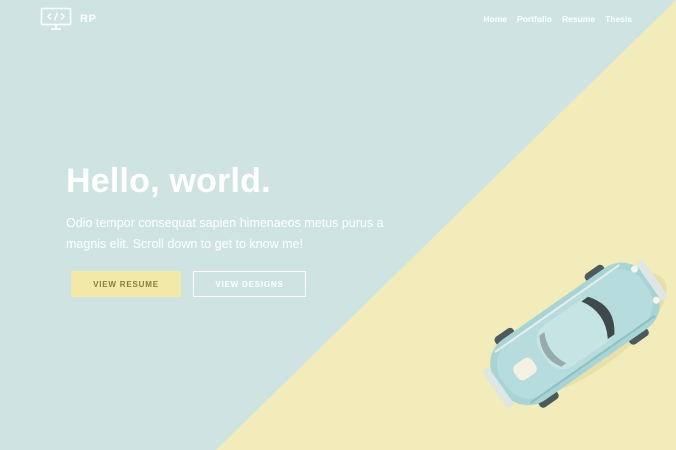 The image size is (676, 450). Describe the element at coordinates (578, 19) in the screenshot. I see `nav-resume: Resume` at that location.